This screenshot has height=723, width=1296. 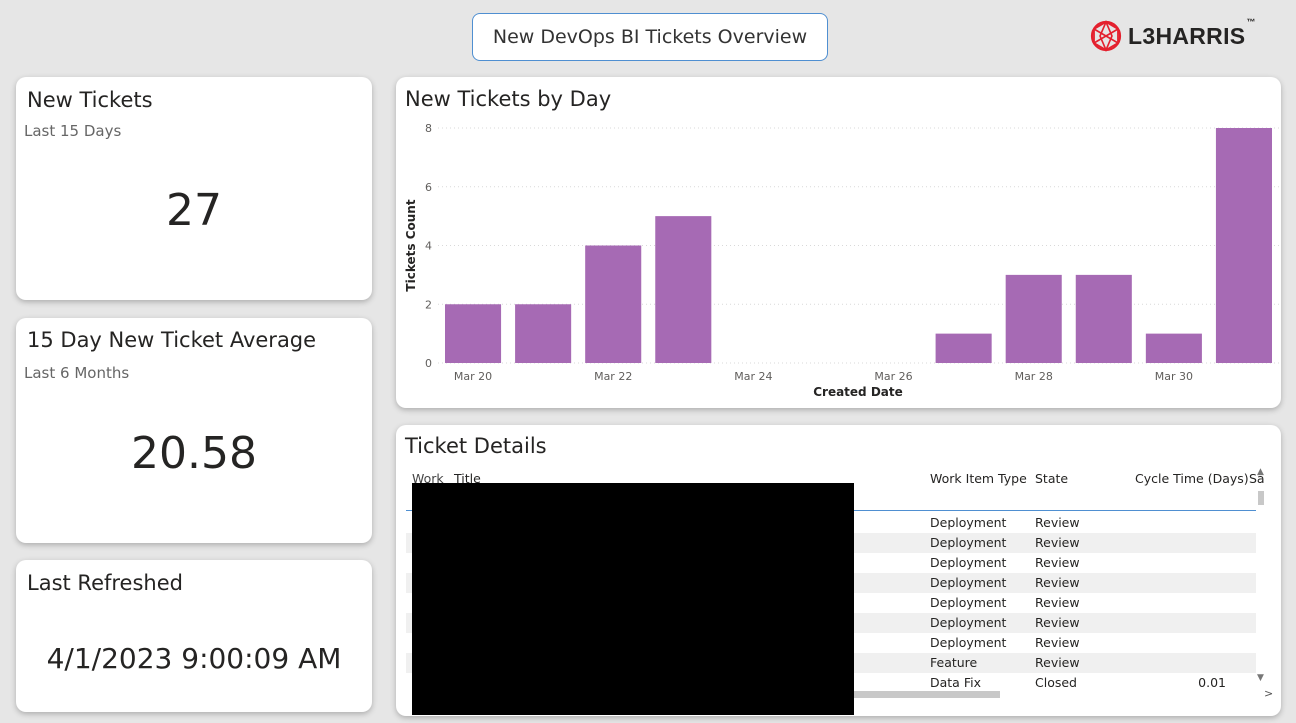 What do you see at coordinates (1034, 376) in the screenshot?
I see `x-tick-label: Mar 28` at bounding box center [1034, 376].